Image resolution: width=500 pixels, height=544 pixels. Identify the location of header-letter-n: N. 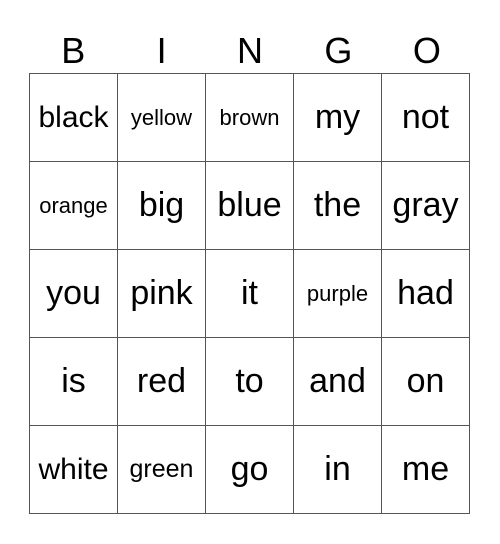
(250, 50).